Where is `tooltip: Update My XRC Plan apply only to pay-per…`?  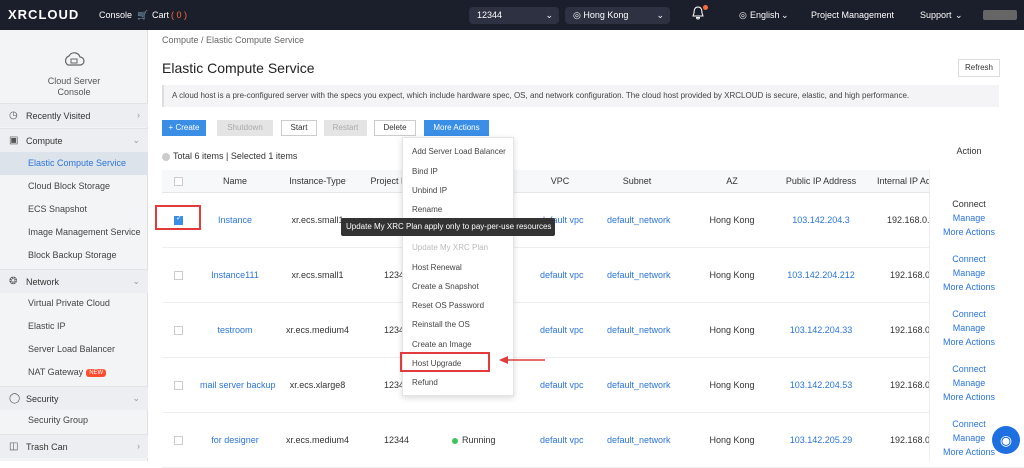
tooltip: Update My XRC Plan apply only to pay-per… is located at coordinates (448, 227).